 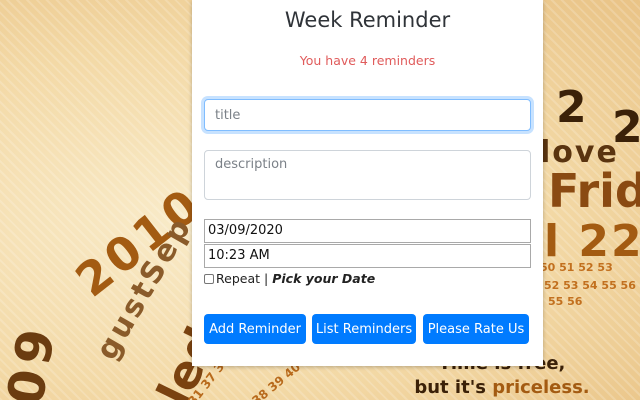 I want to click on bg-quote-line-2: but it's priceless., so click(x=502, y=388).